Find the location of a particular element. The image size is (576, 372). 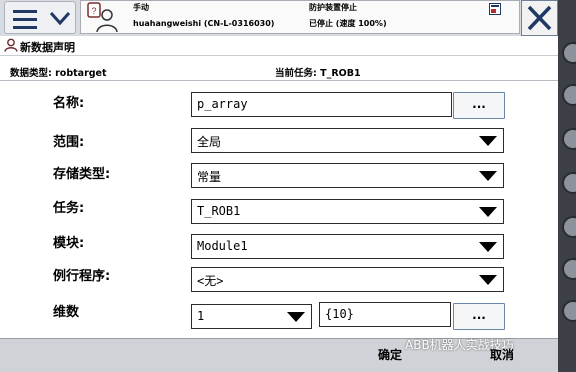

scope-label: 范围: is located at coordinates (69, 142).